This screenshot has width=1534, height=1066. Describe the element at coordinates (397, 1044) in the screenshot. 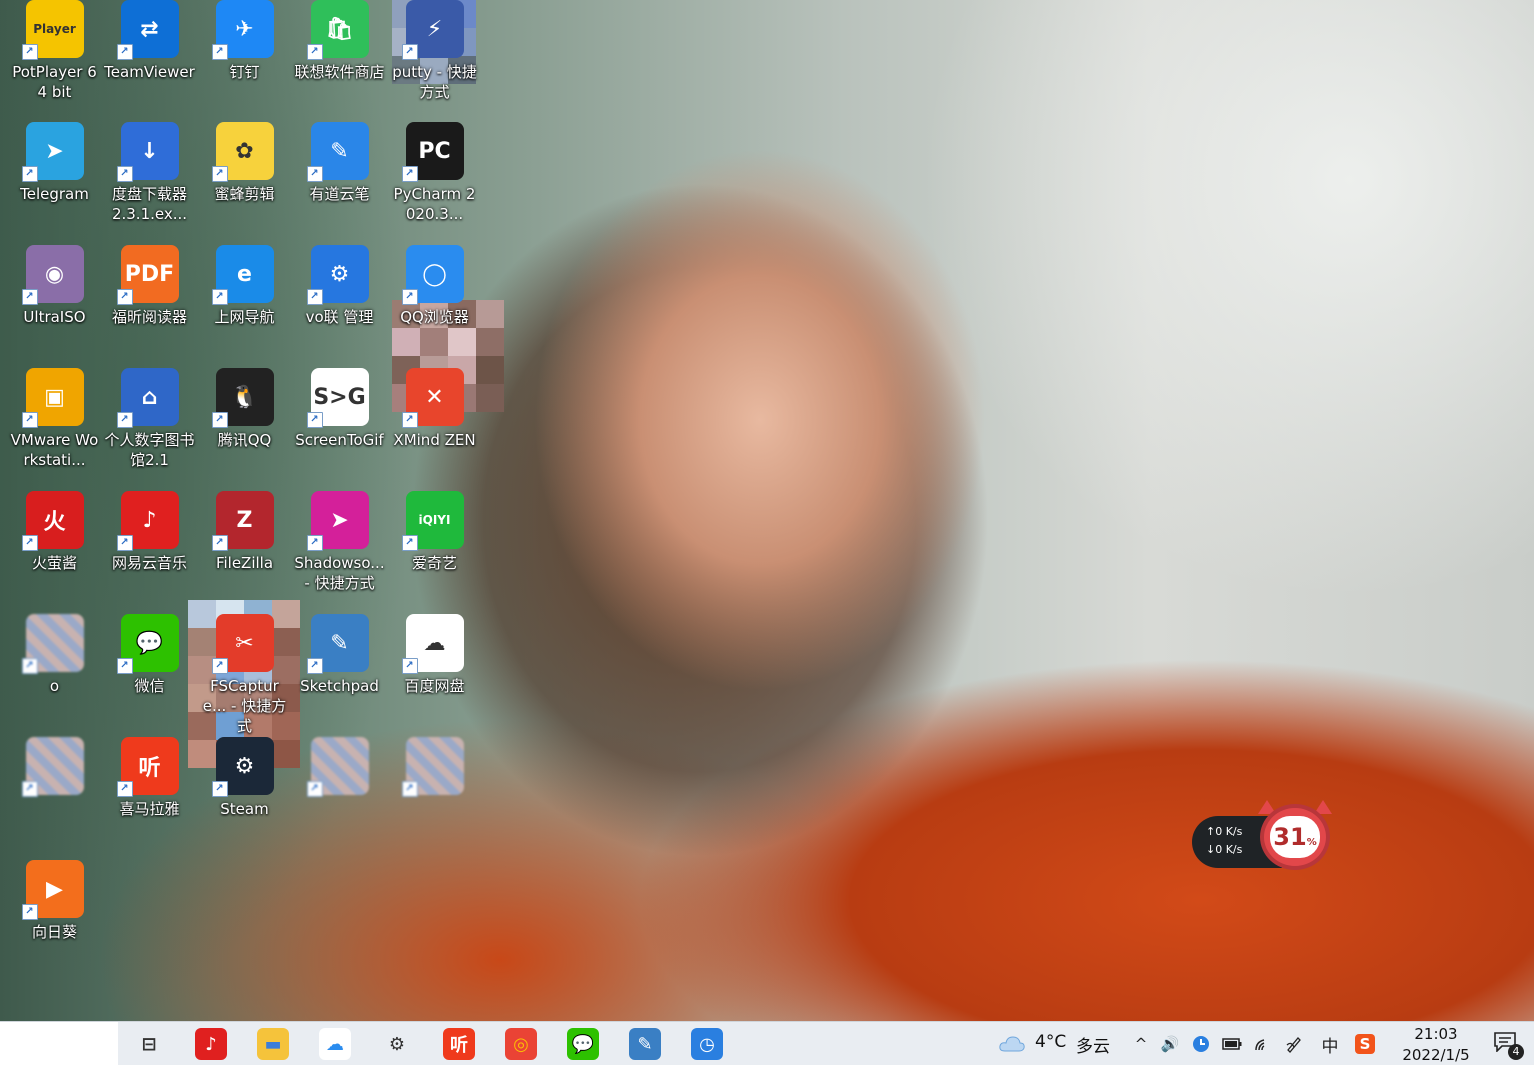

I see `settings-icon: ⚙` at that location.